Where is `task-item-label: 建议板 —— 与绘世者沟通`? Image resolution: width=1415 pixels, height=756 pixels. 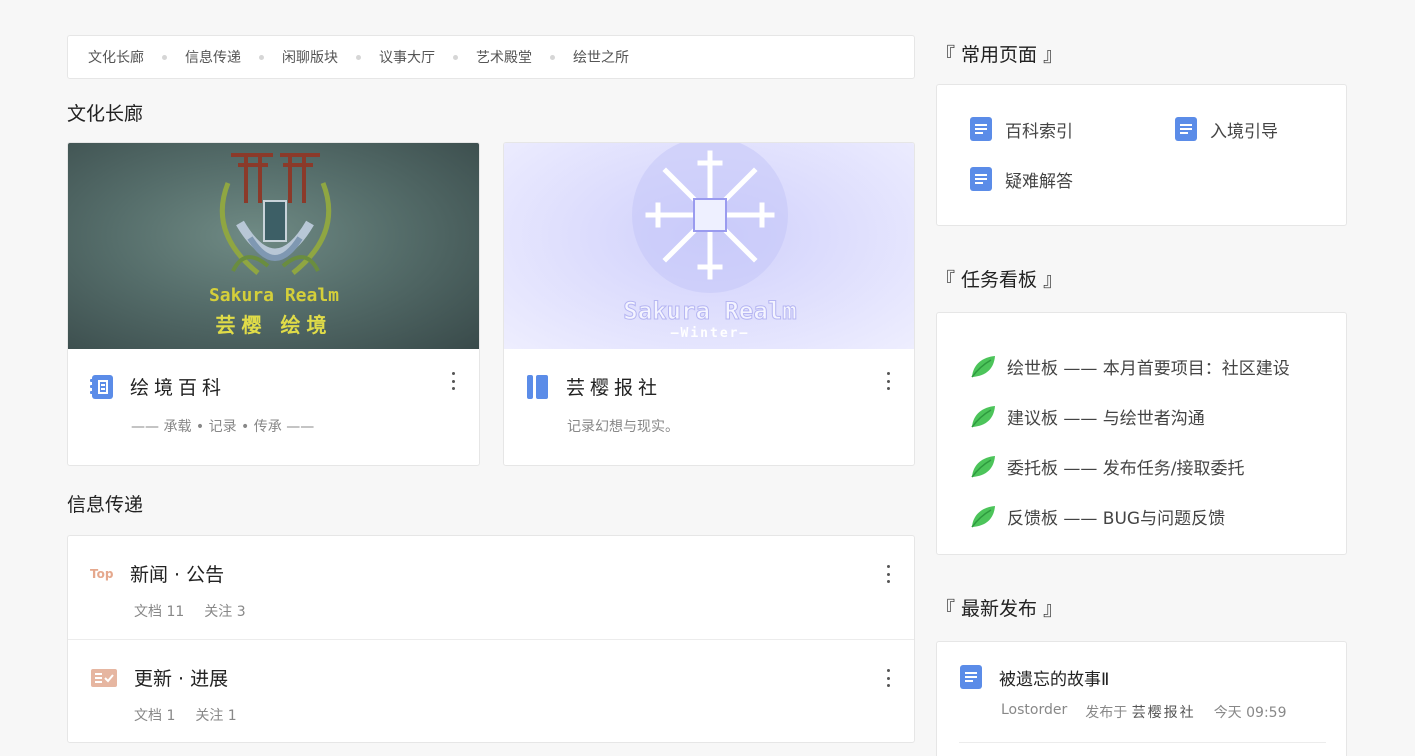 task-item-label: 建议板 —— 与绘世者沟通 is located at coordinates (1106, 418).